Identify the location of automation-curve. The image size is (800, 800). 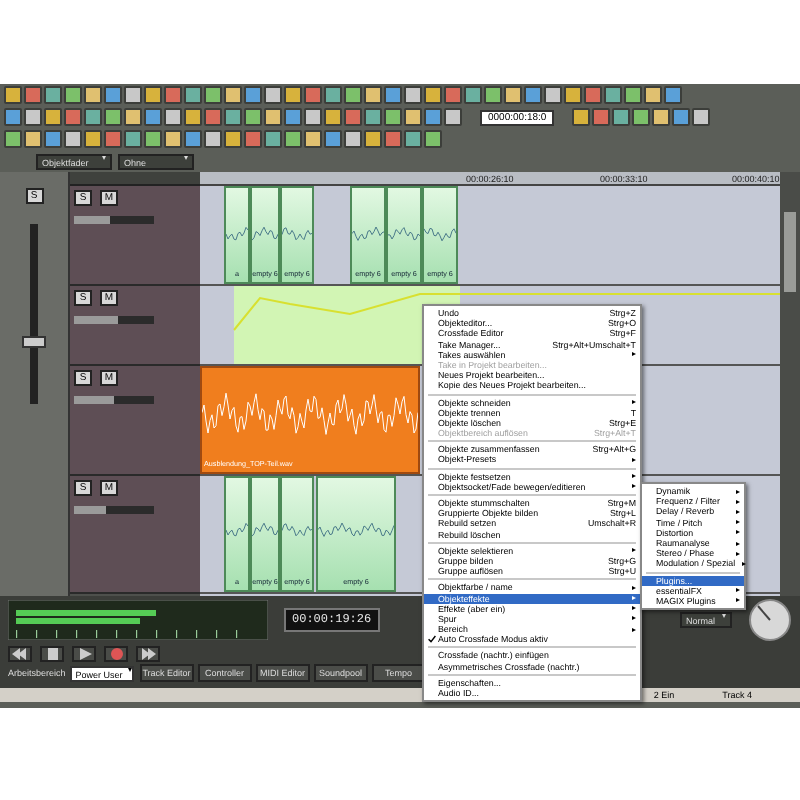
(506, 312).